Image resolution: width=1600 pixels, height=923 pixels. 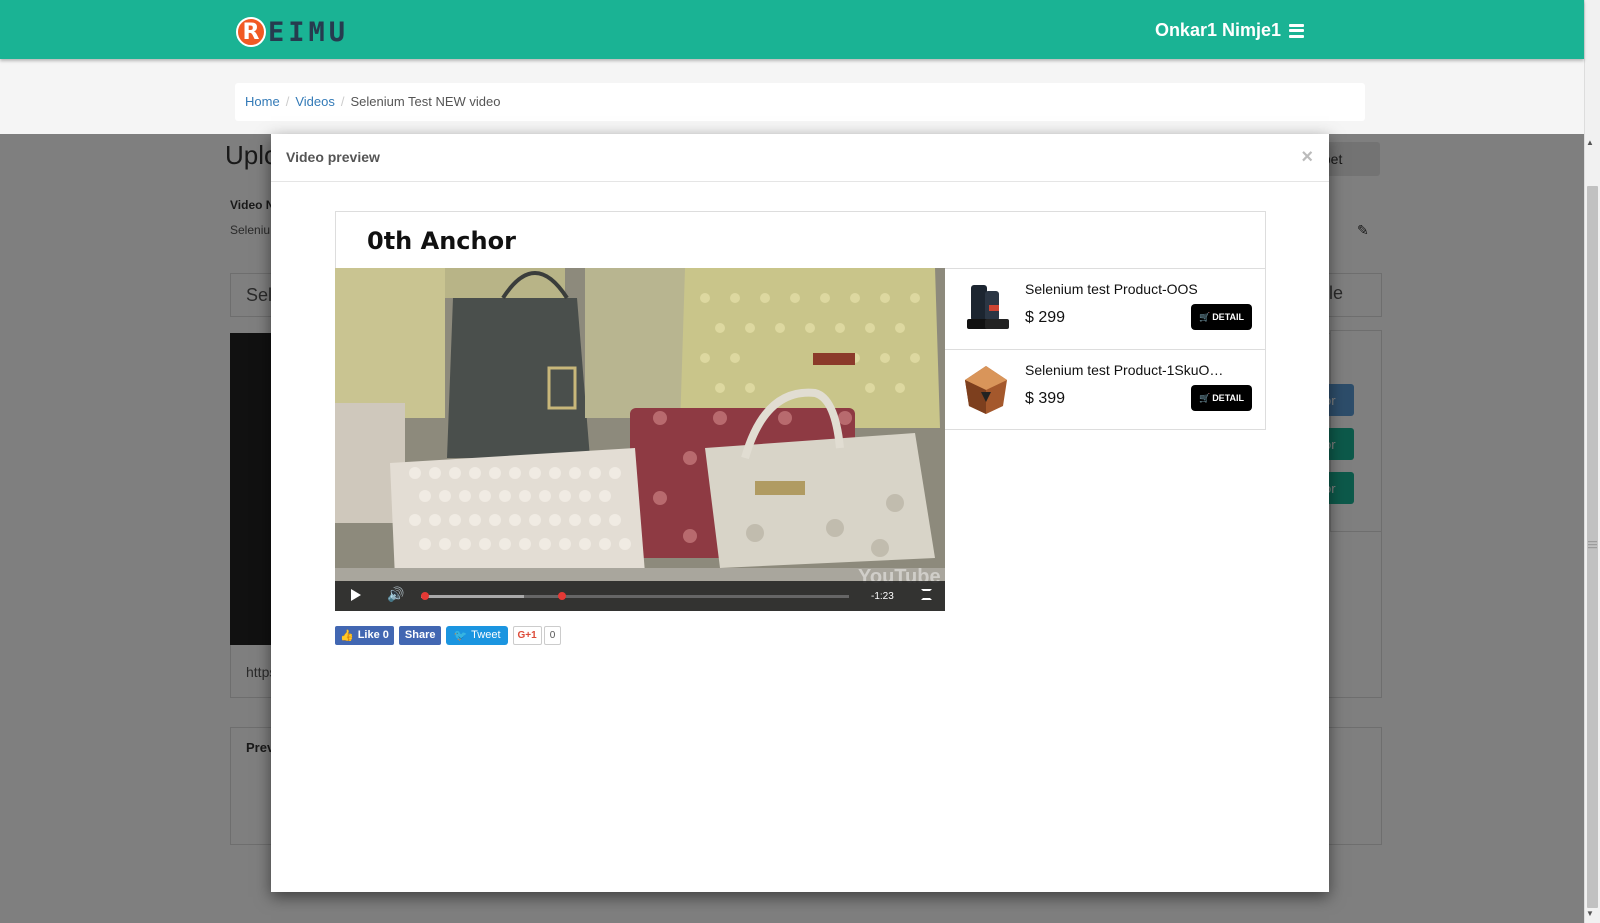 What do you see at coordinates (1296, 30) in the screenshot?
I see `menu-icon` at bounding box center [1296, 30].